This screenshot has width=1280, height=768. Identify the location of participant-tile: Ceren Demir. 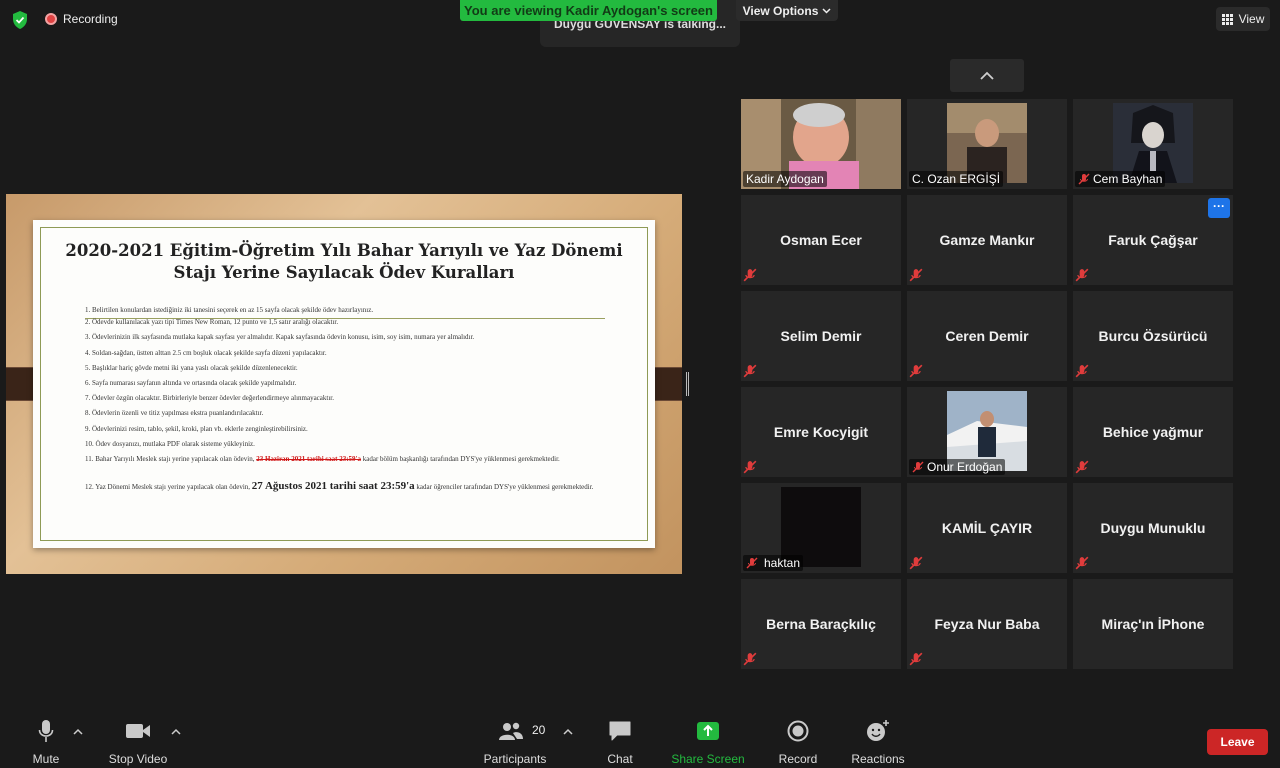
(987, 336).